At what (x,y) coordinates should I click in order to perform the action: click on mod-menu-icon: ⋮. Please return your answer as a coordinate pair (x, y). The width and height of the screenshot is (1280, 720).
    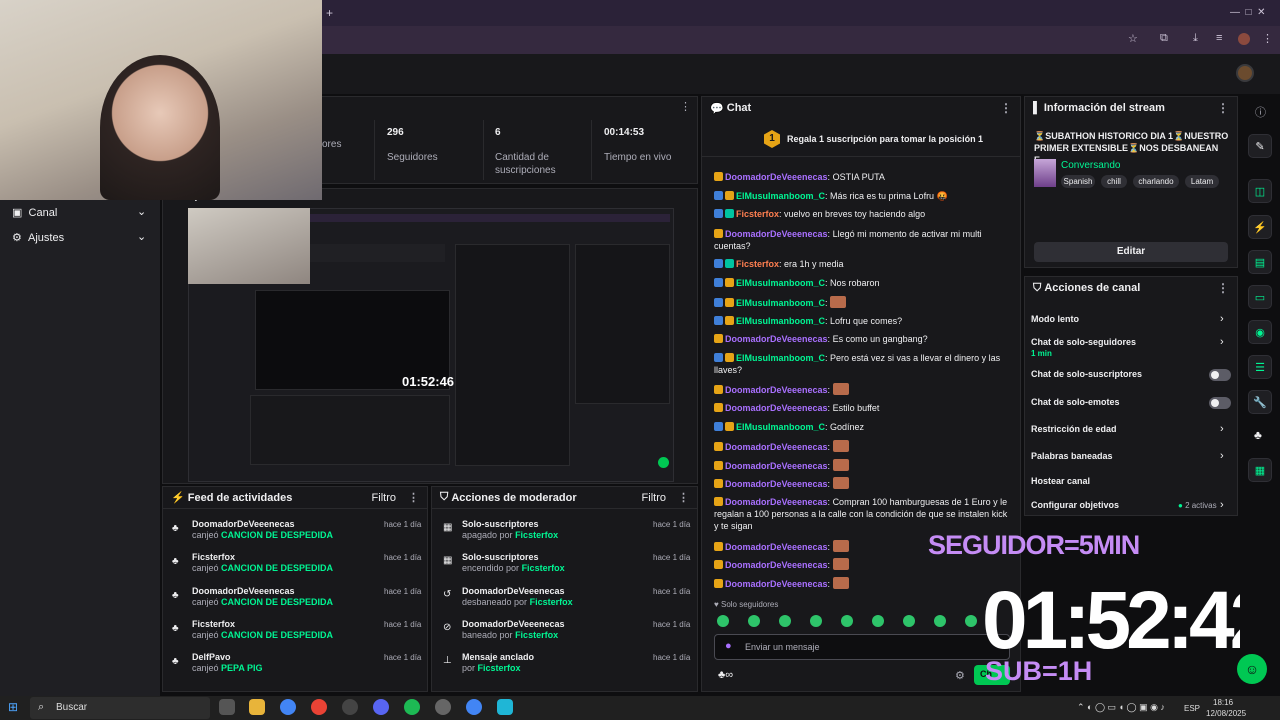
    Looking at the image, I should click on (683, 497).